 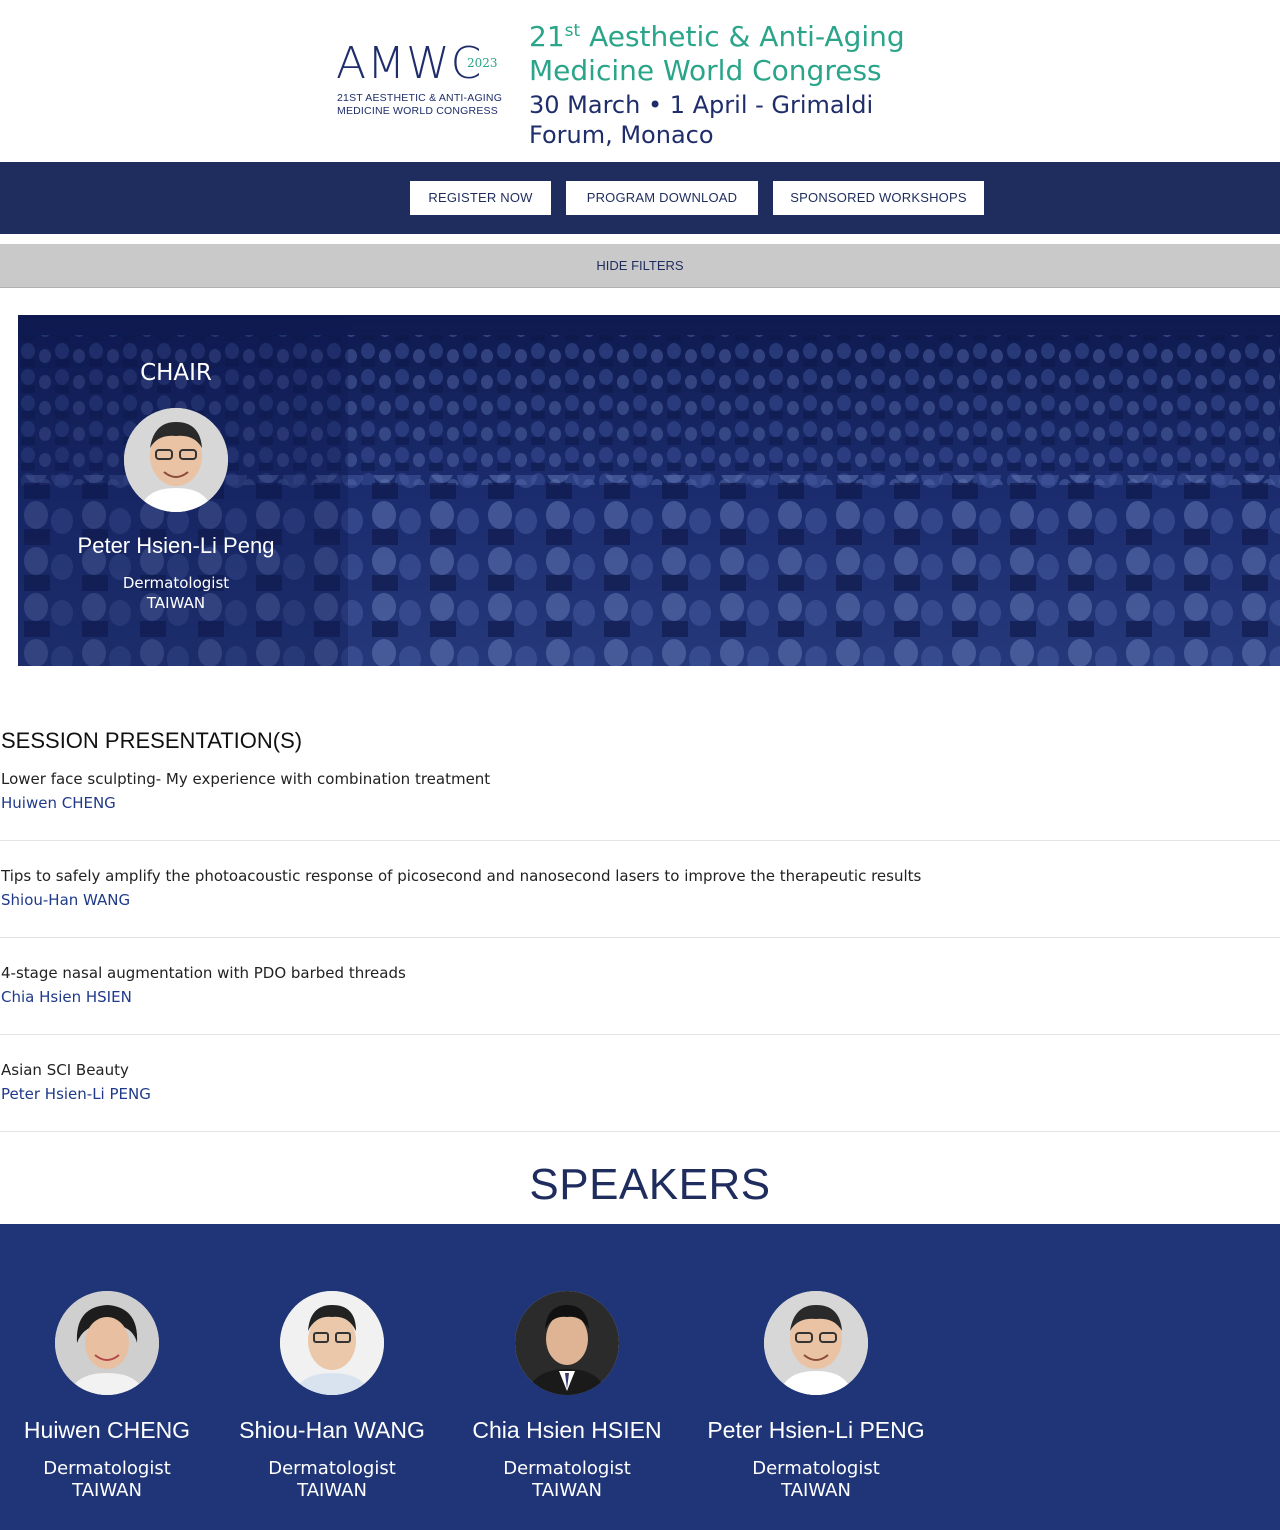 I want to click on hide-filters-toggle: HIDE FILTERS, so click(x=640, y=266).